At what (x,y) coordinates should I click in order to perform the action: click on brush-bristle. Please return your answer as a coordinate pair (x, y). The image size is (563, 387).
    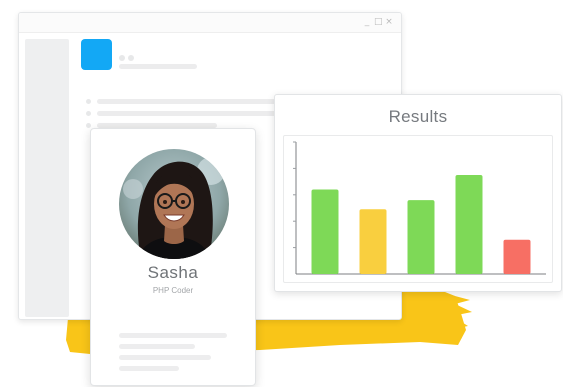
    Looking at the image, I should click on (456, 318).